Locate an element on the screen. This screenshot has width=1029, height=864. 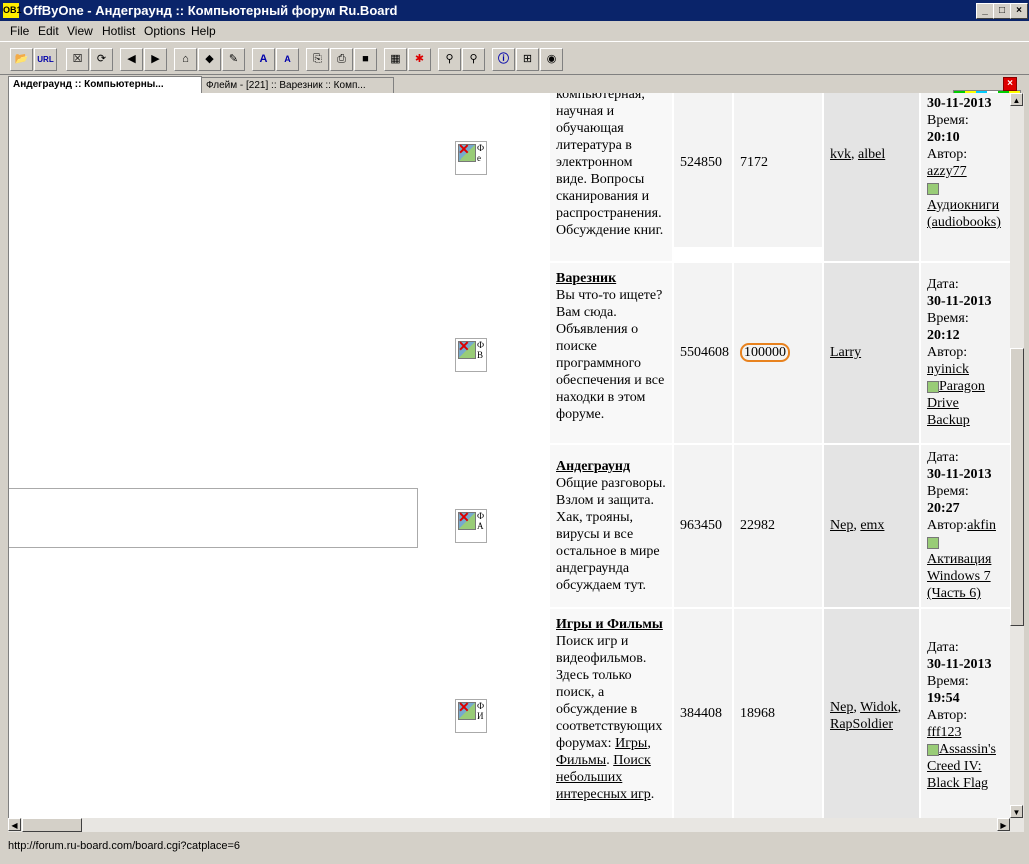
scroll-up-icon: ▲ is located at coordinates (1016, 99).